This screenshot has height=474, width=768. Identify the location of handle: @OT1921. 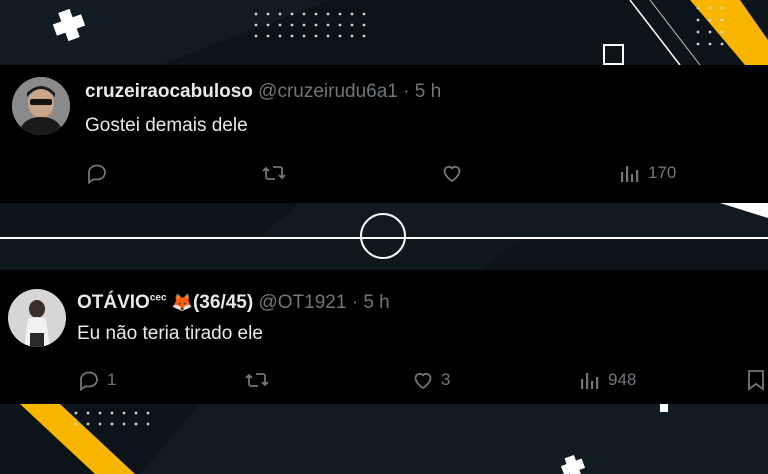
(302, 302).